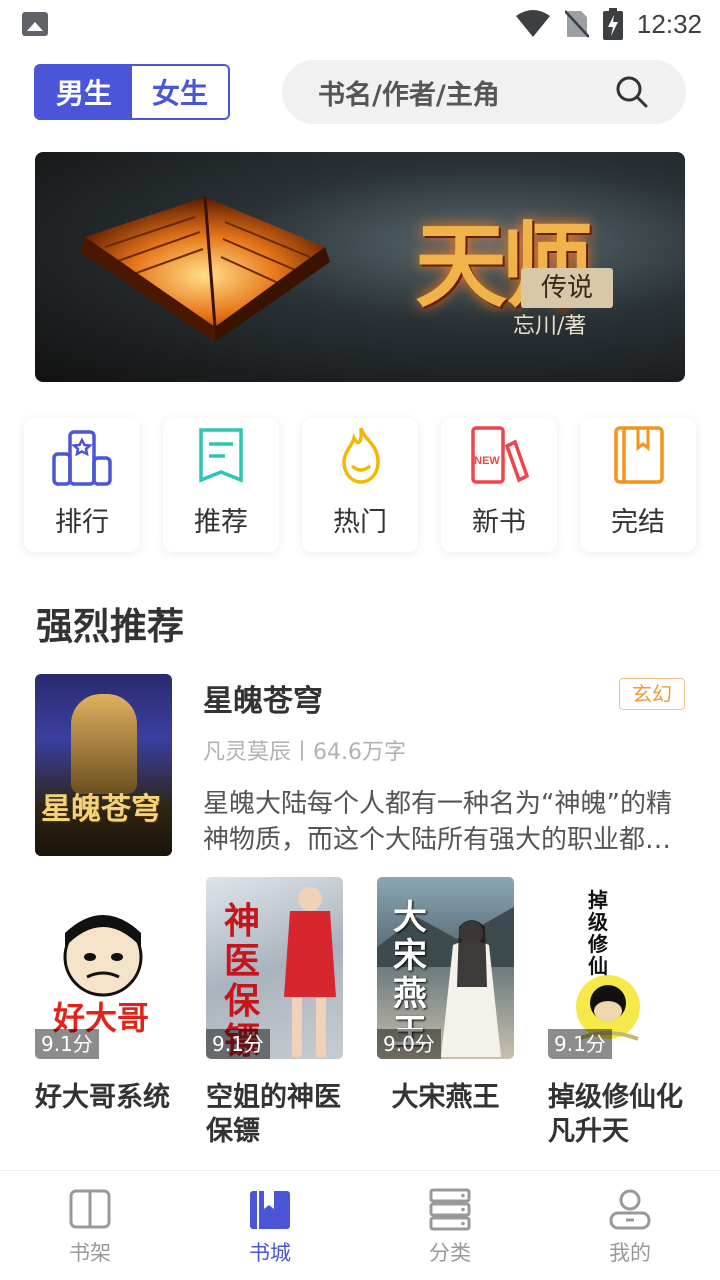 The image size is (720, 1280). Describe the element at coordinates (638, 485) in the screenshot. I see `category-finished: 完结` at that location.